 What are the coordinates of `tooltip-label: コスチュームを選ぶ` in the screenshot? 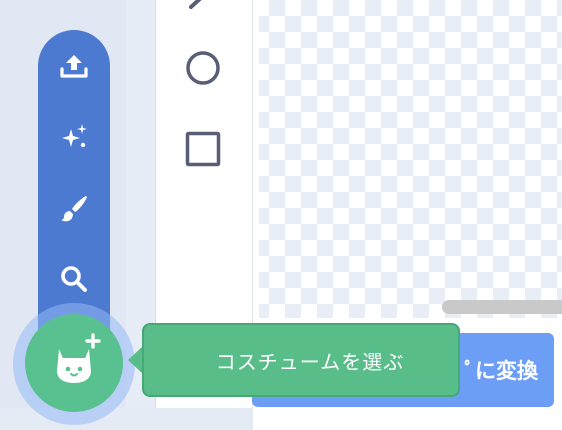 It's located at (310, 361).